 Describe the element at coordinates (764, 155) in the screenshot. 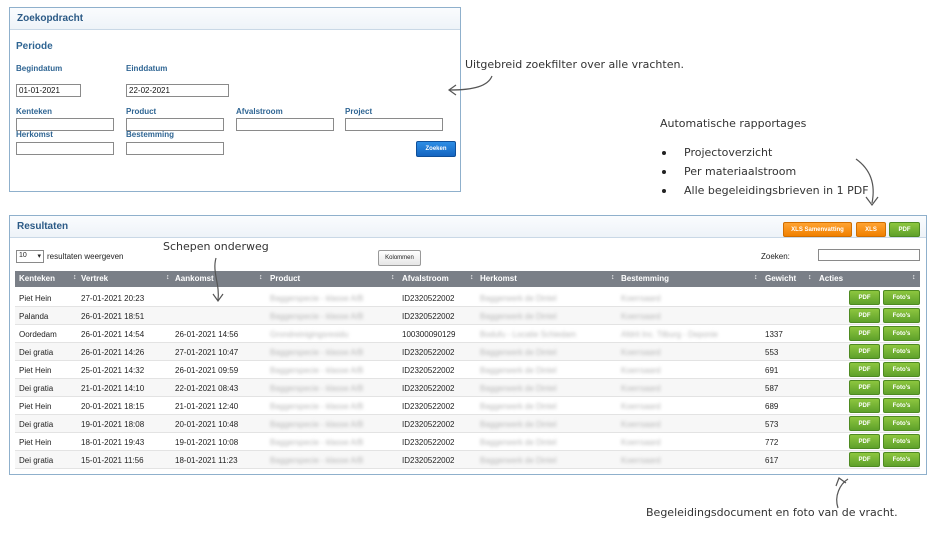

I see `reports-item: Projectoverzicht` at that location.